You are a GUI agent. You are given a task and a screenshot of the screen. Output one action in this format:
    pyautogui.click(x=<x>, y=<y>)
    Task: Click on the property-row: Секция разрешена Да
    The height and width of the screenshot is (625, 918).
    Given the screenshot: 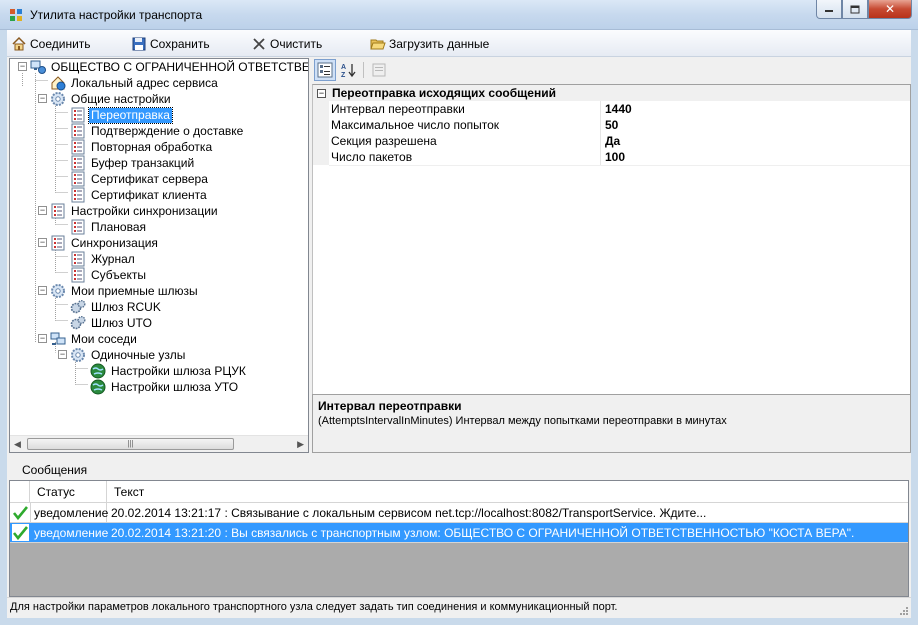 What is the action you would take?
    pyautogui.click(x=611, y=141)
    